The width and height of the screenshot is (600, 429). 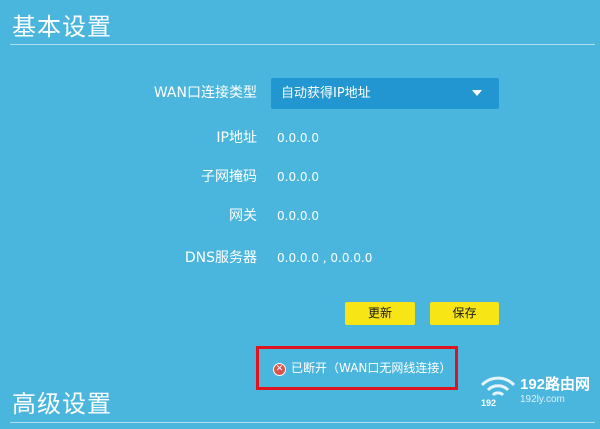 I want to click on subnet-mask-value: 0.0.0.0, so click(x=298, y=177).